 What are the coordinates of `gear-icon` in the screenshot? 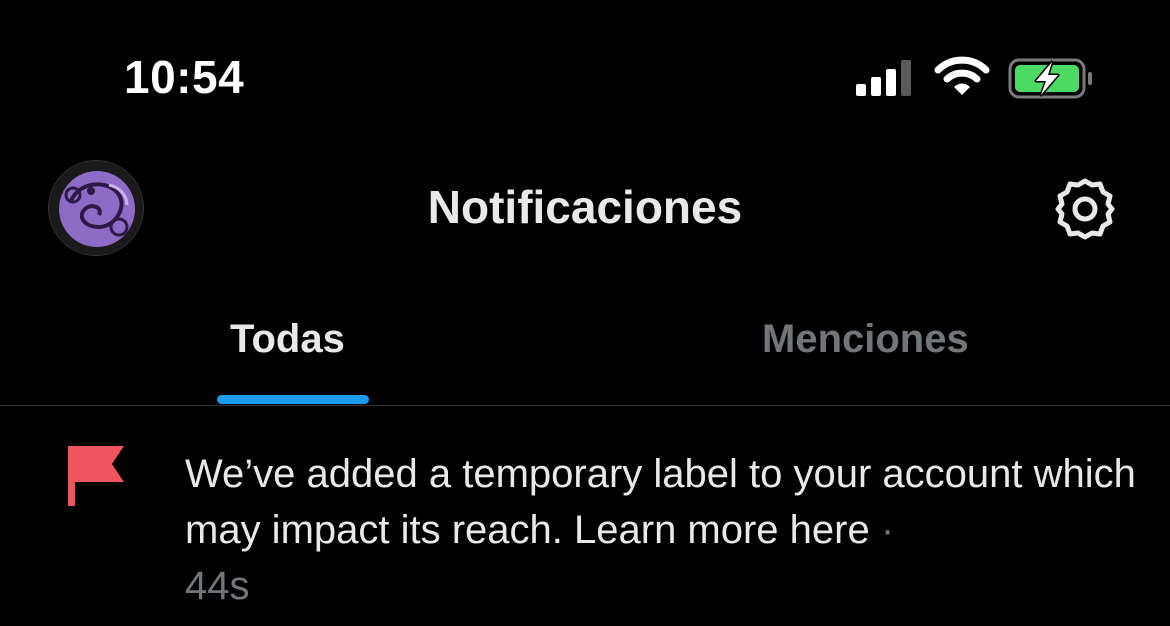 It's located at (1085, 209).